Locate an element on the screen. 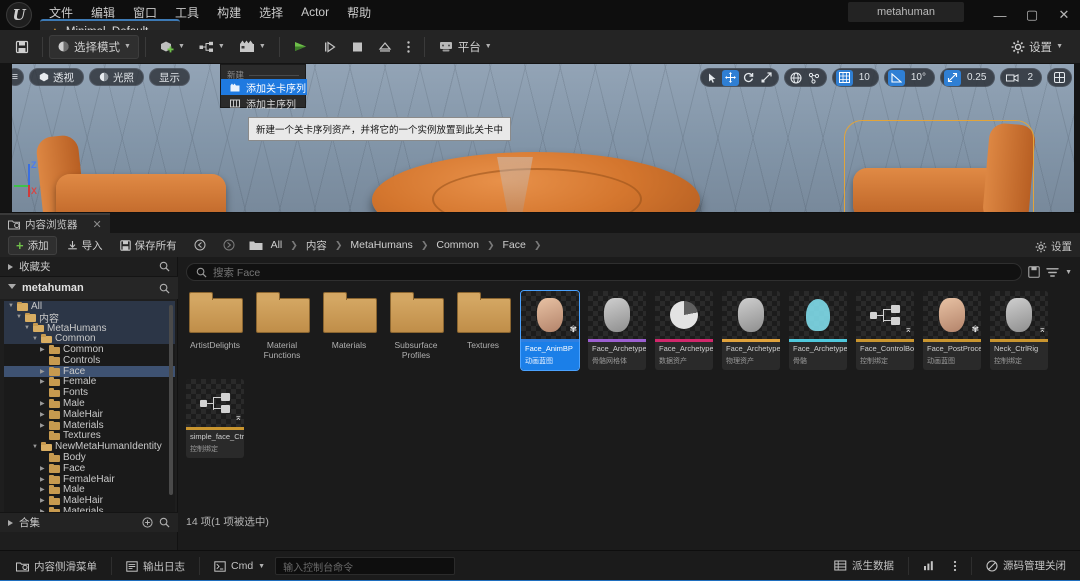  move-icon is located at coordinates (730, 77).